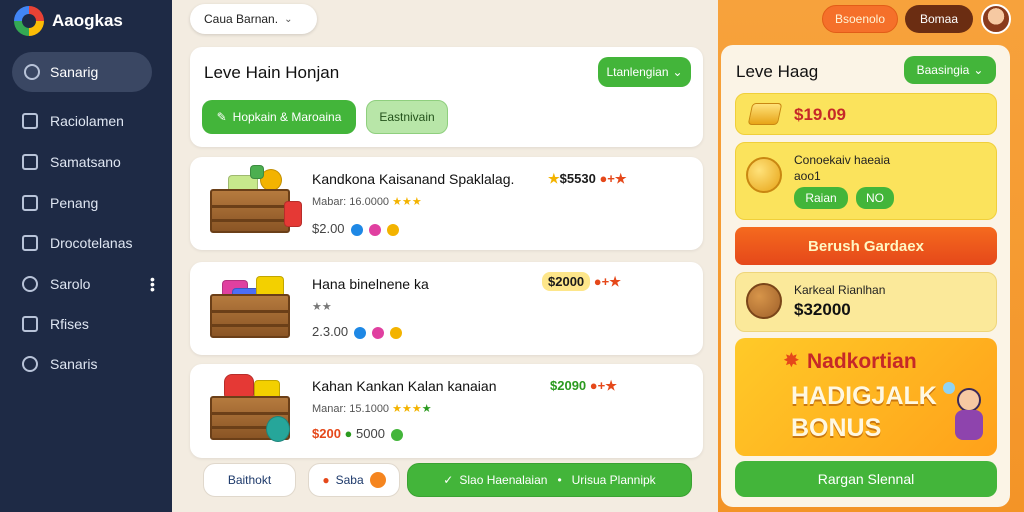  What do you see at coordinates (446, 308) in the screenshot?
I see `shop-item: Hana binelnene ka ★★ 2.3.00 $2000 ●+★` at bounding box center [446, 308].